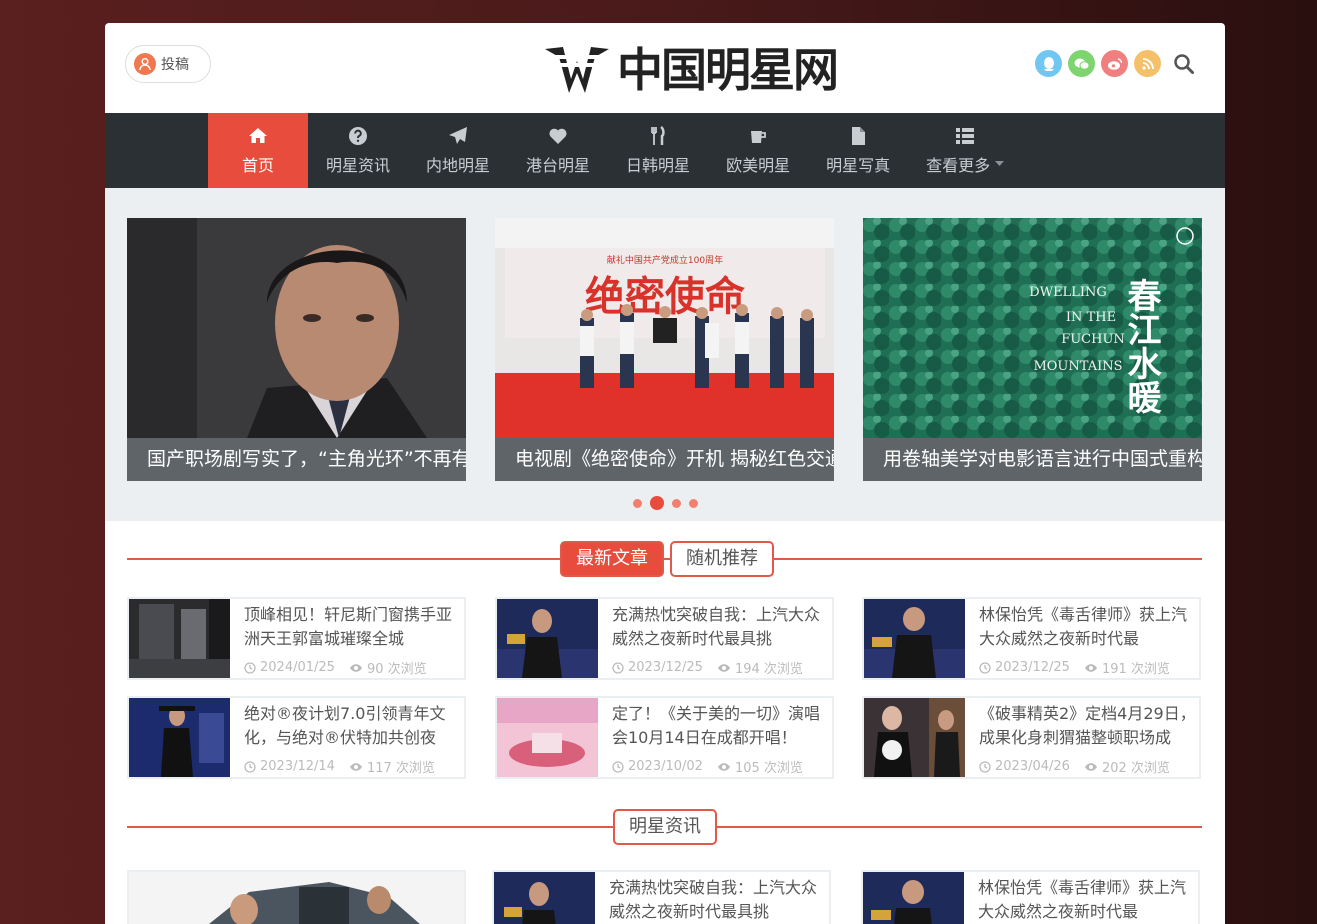 The width and height of the screenshot is (1317, 924). Describe the element at coordinates (296, 328) in the screenshot. I see `slide-image` at that location.